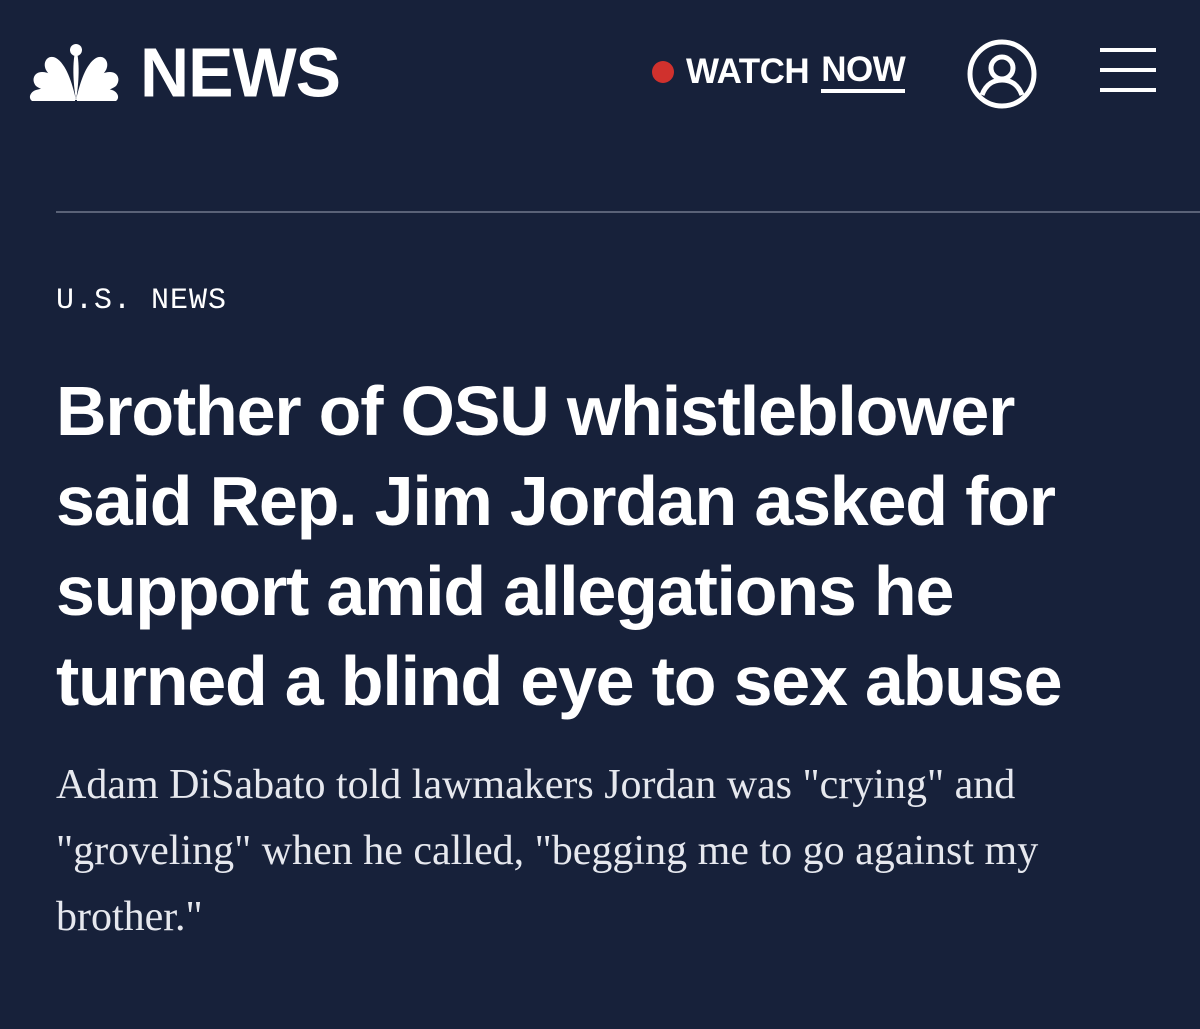  I want to click on logo-wordmark: NEWS, so click(240, 73).